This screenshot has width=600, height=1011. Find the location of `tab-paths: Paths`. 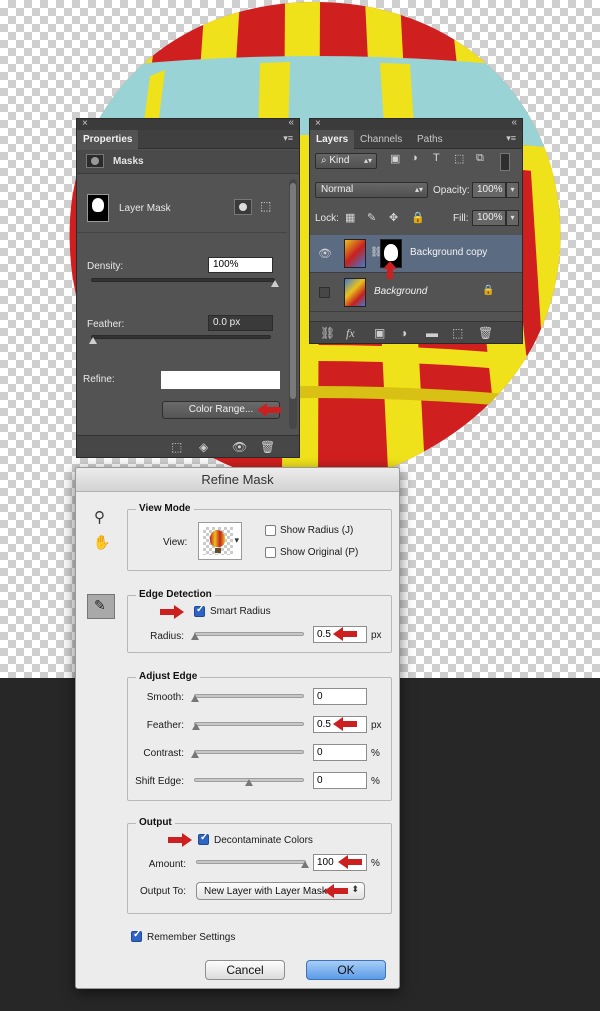

tab-paths: Paths is located at coordinates (430, 139).